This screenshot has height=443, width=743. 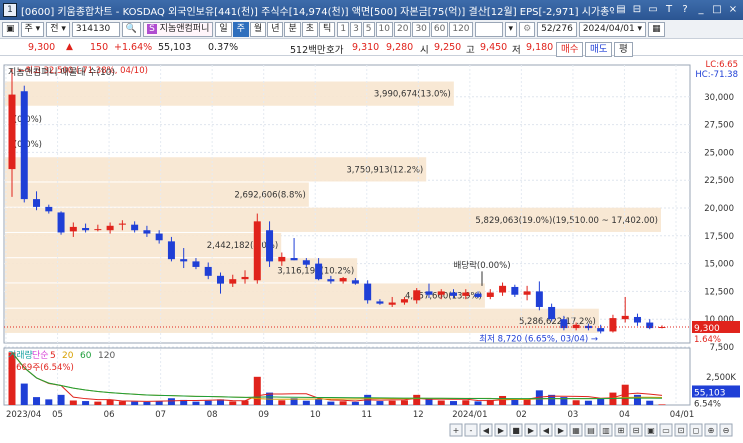 I want to click on y-tick-label: 15,000, so click(x=719, y=265).